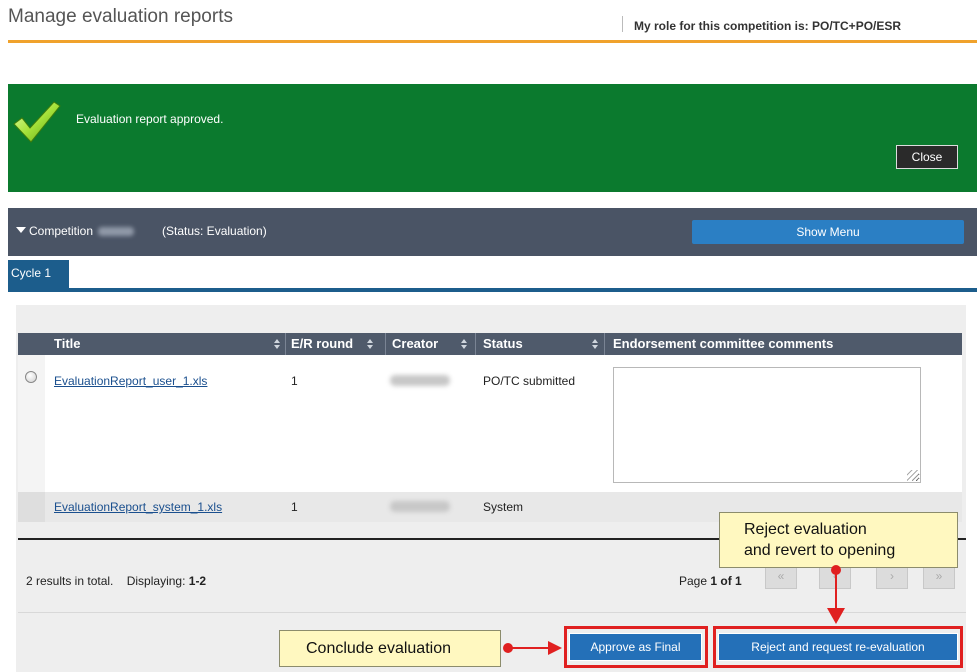 This screenshot has width=977, height=672. What do you see at coordinates (31, 507) in the screenshot?
I see `row-select-cell` at bounding box center [31, 507].